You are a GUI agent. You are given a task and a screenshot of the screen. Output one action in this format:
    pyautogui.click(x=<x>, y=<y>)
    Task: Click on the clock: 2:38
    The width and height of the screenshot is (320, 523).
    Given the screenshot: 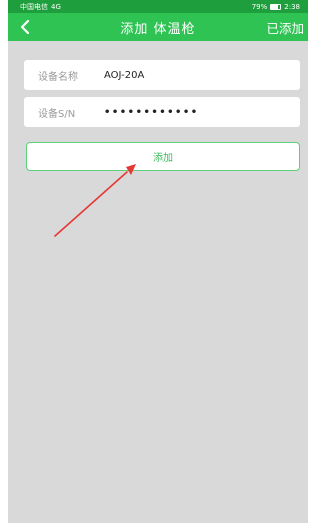 What is the action you would take?
    pyautogui.click(x=292, y=6)
    